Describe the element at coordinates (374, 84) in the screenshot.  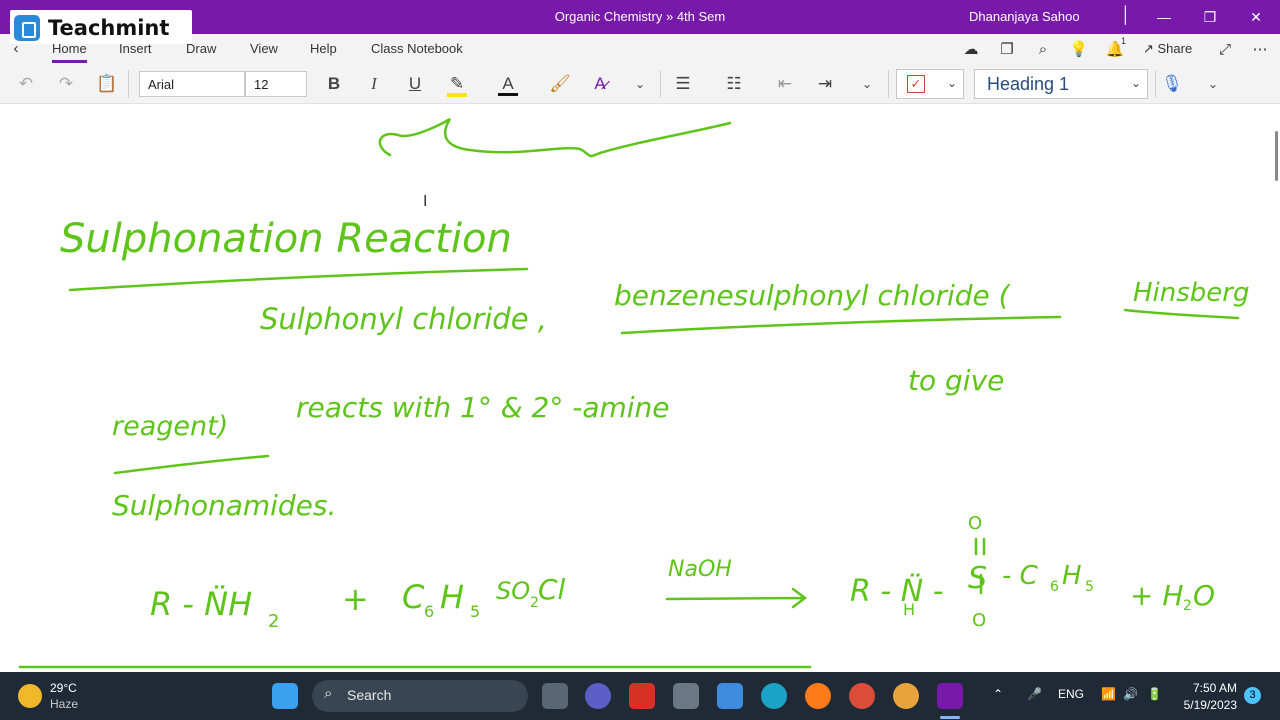
I see `italic-button: I` at that location.